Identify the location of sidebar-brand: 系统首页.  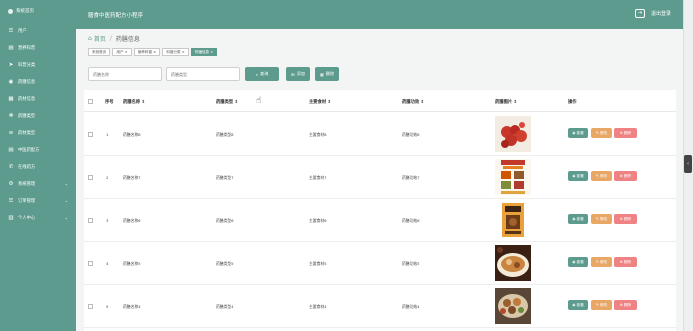
(38, 11).